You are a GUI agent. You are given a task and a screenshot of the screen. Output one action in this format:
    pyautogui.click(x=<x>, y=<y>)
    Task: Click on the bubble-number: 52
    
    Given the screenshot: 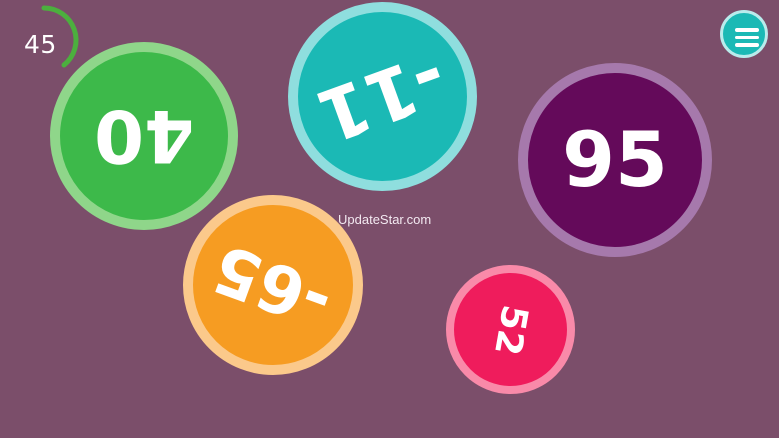 What is the action you would take?
    pyautogui.click(x=511, y=329)
    